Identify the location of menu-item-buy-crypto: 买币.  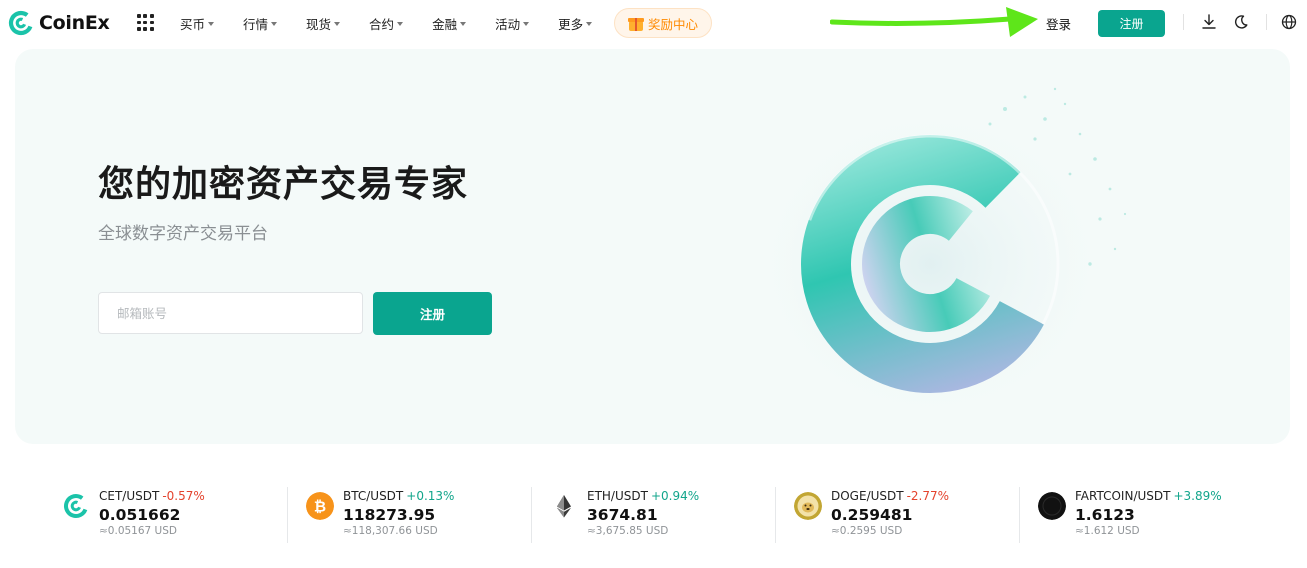
(197, 23).